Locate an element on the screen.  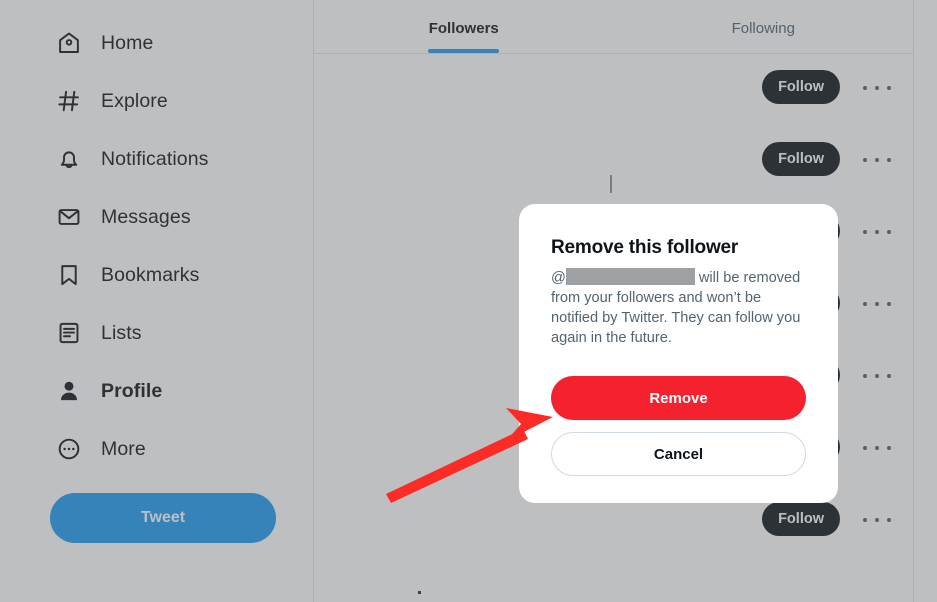
redacted-username is located at coordinates (630, 276).